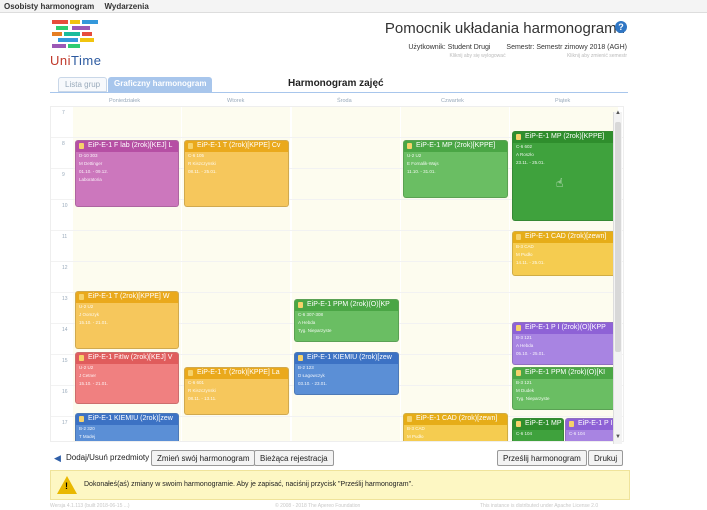 The image size is (707, 510). What do you see at coordinates (203, 458) in the screenshot?
I see `change-schedule-button: Zmień swój harmonogram` at bounding box center [203, 458].